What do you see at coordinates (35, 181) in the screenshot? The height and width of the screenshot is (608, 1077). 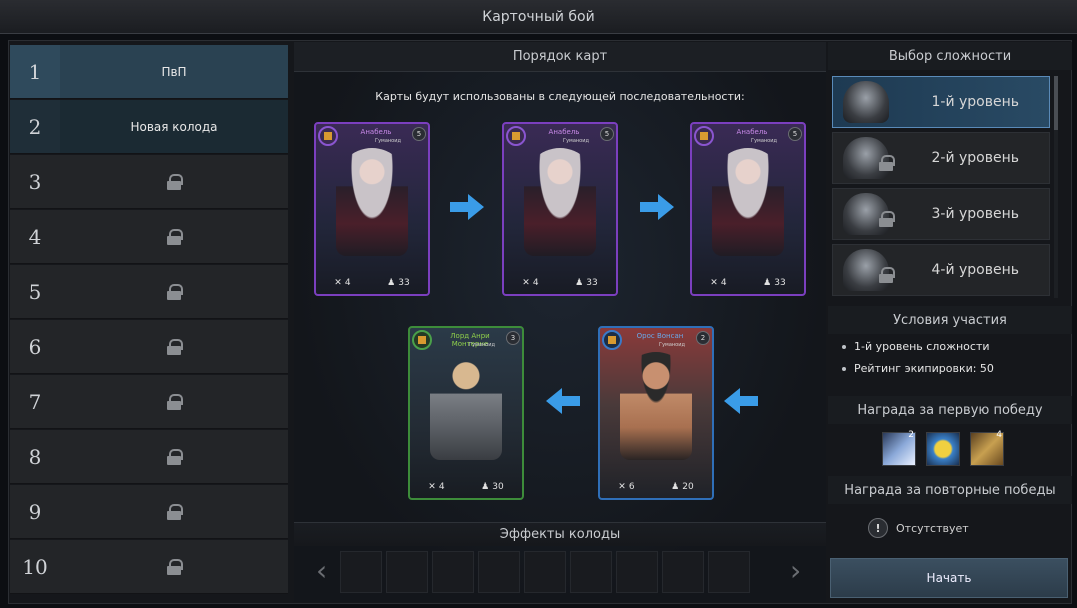 I see `deck-number: 3` at bounding box center [35, 181].